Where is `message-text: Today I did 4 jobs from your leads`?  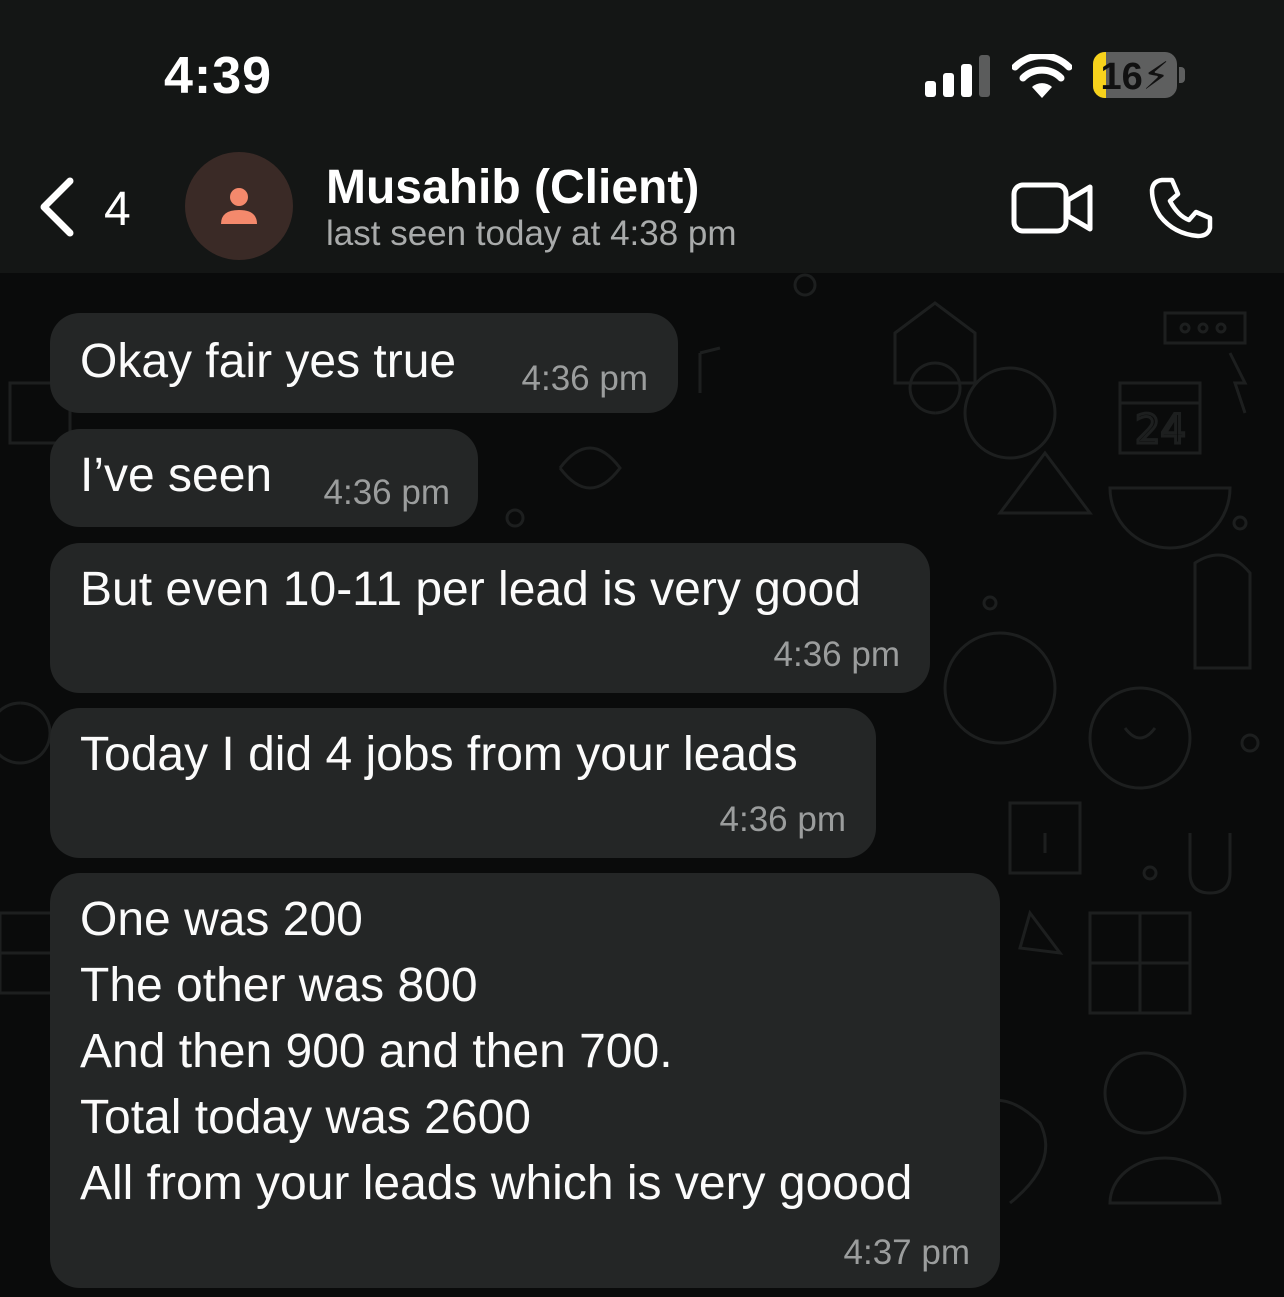 message-text: Today I did 4 jobs from your leads is located at coordinates (439, 754).